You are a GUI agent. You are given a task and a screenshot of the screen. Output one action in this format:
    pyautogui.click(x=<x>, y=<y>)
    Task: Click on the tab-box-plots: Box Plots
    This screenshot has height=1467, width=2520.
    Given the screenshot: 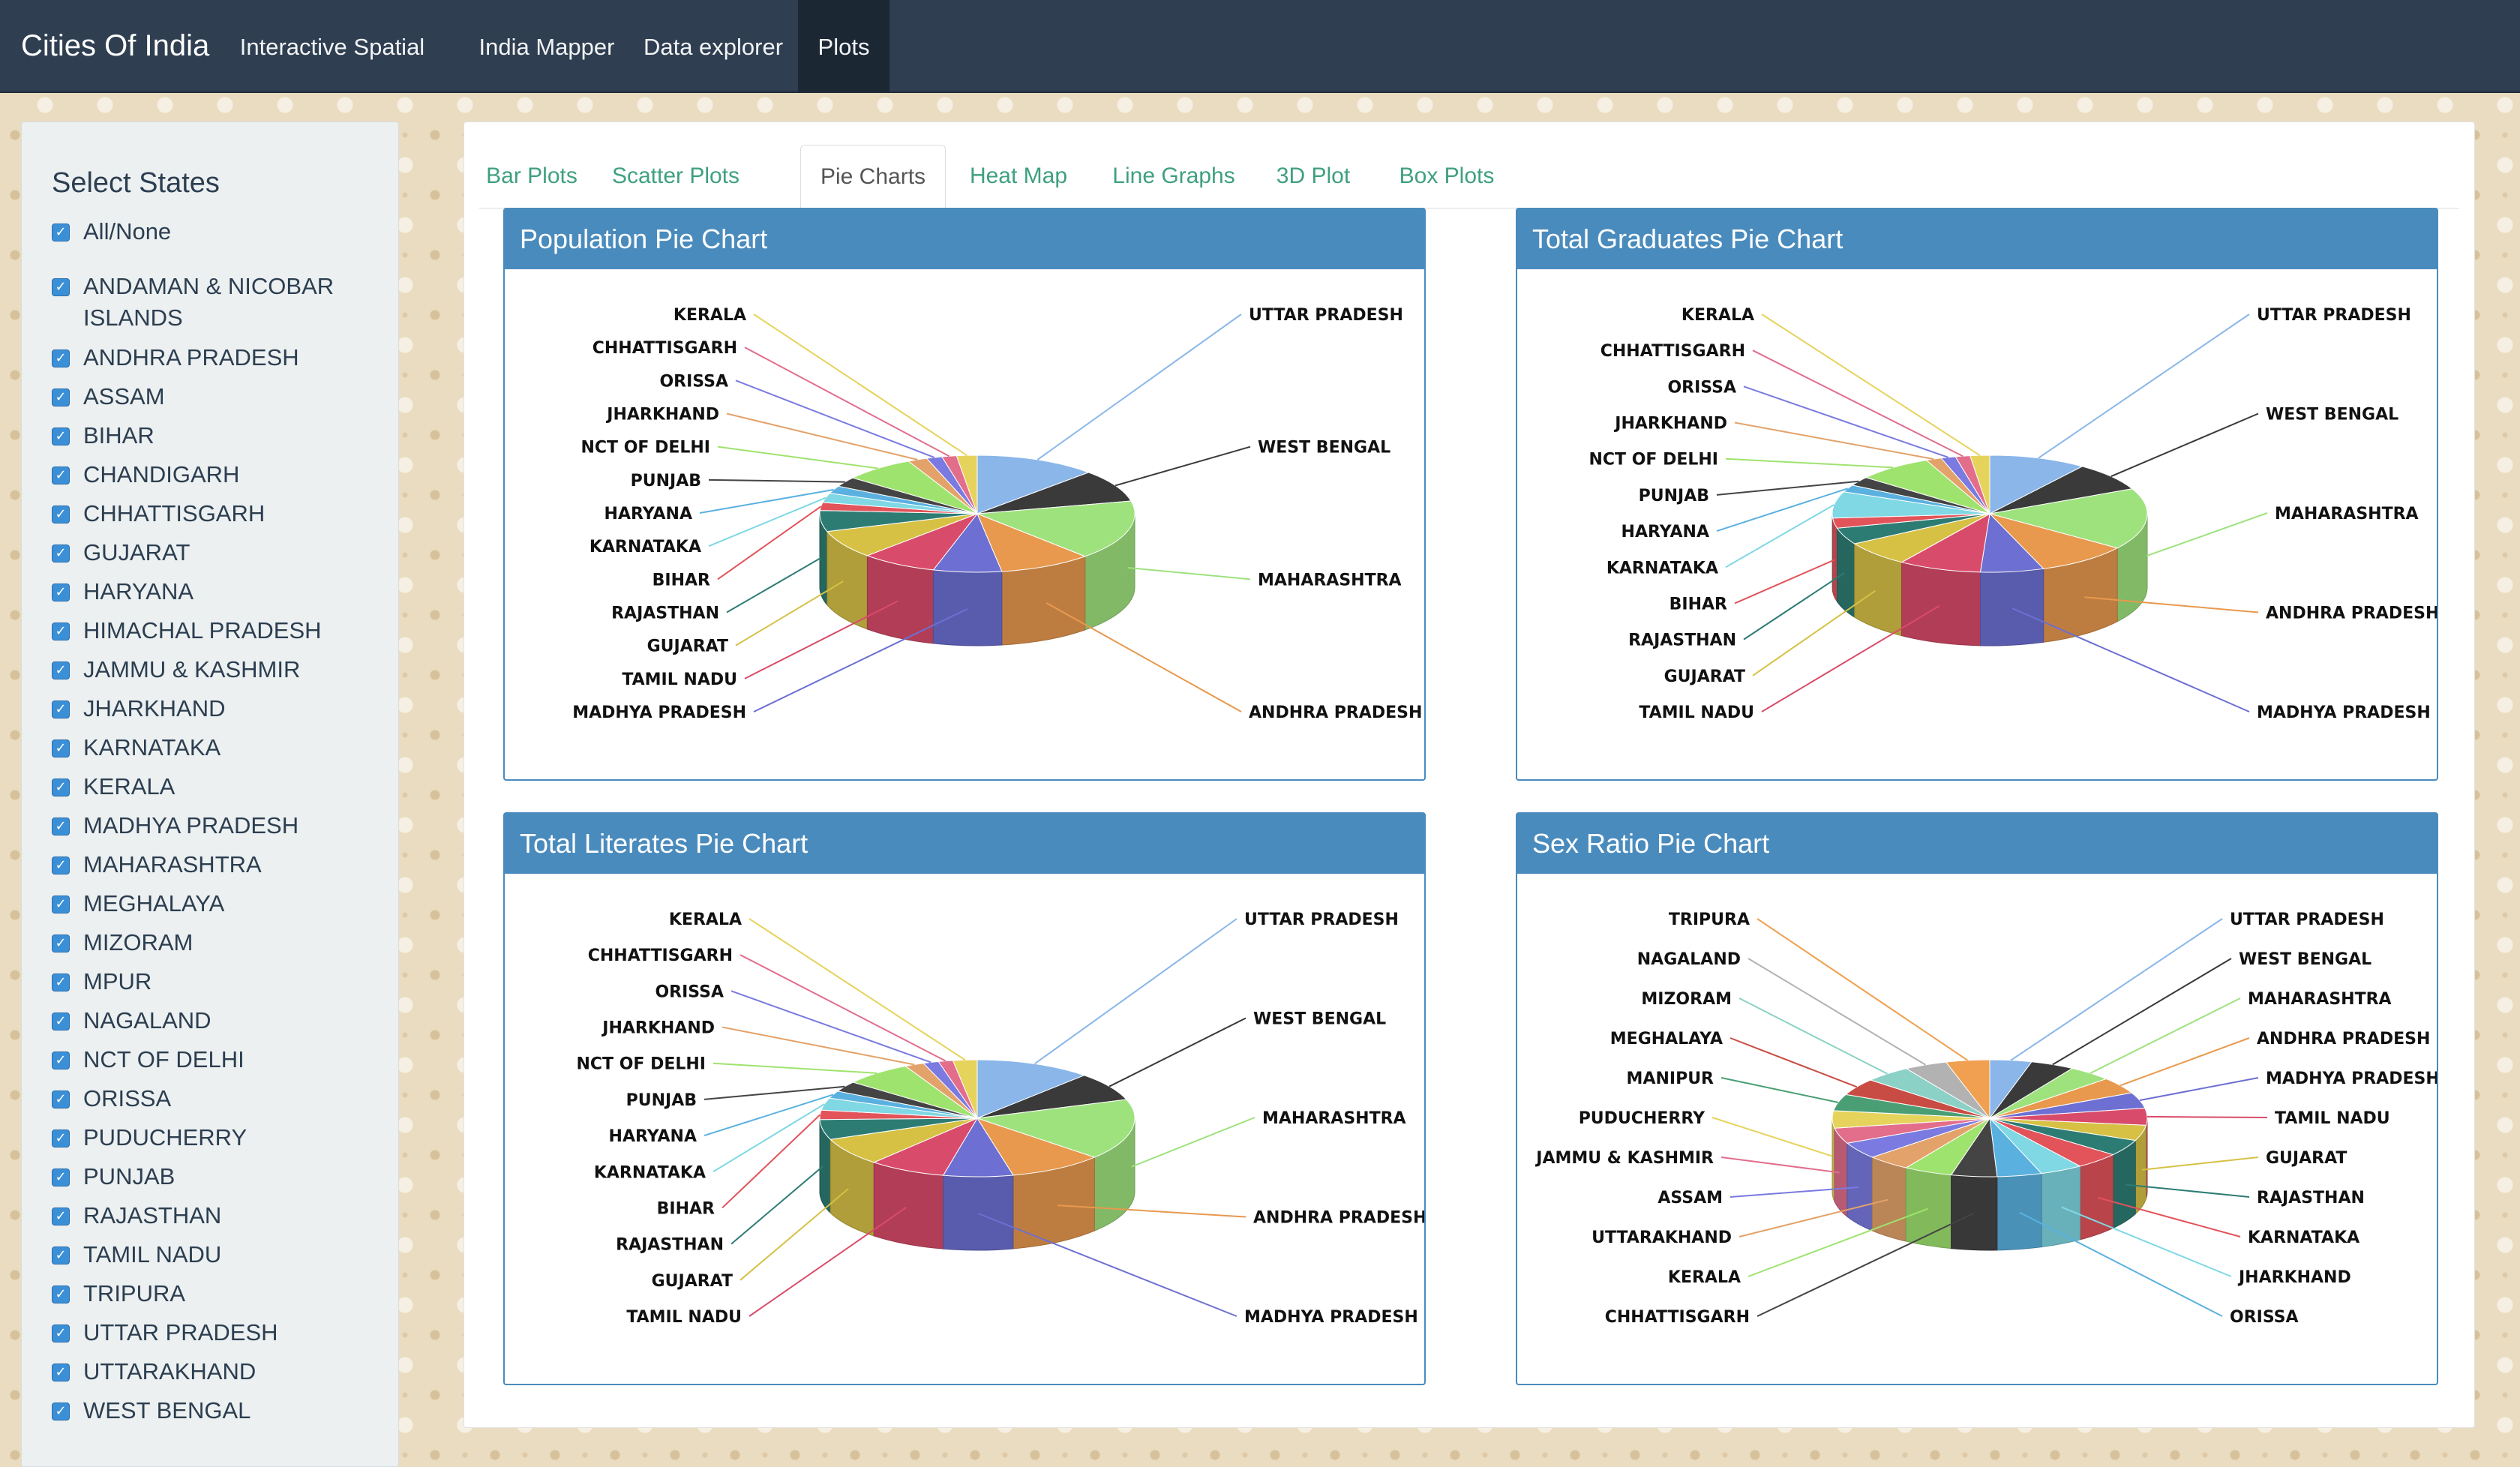 What is the action you would take?
    pyautogui.click(x=1446, y=176)
    